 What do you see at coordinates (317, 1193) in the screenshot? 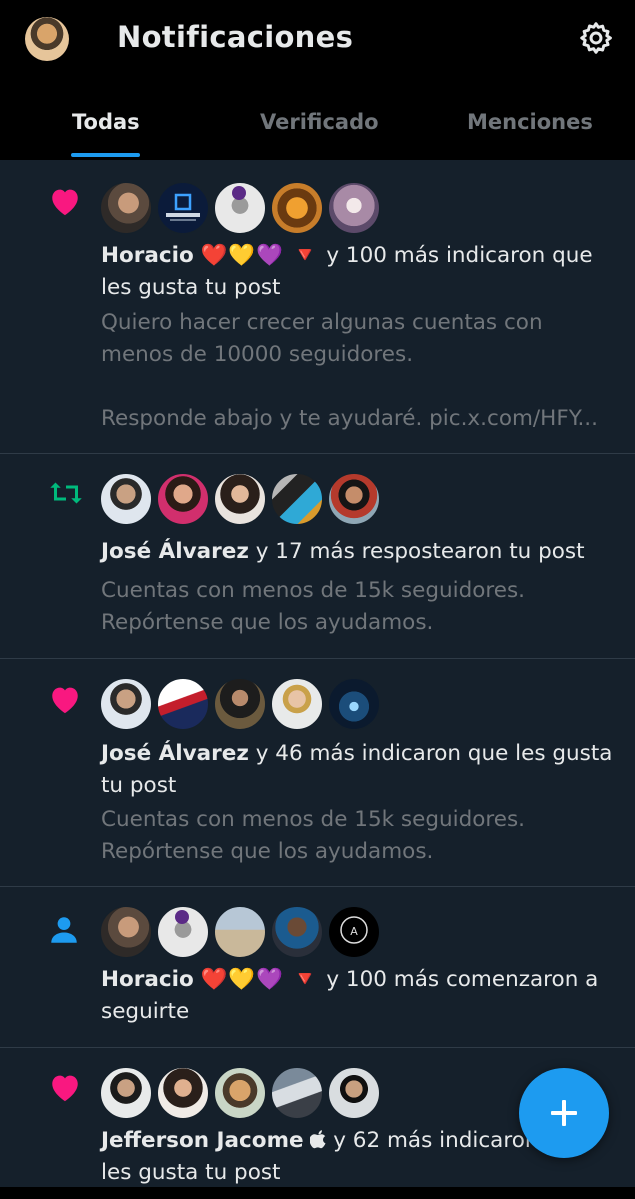
I see `bottom-edge` at bounding box center [317, 1193].